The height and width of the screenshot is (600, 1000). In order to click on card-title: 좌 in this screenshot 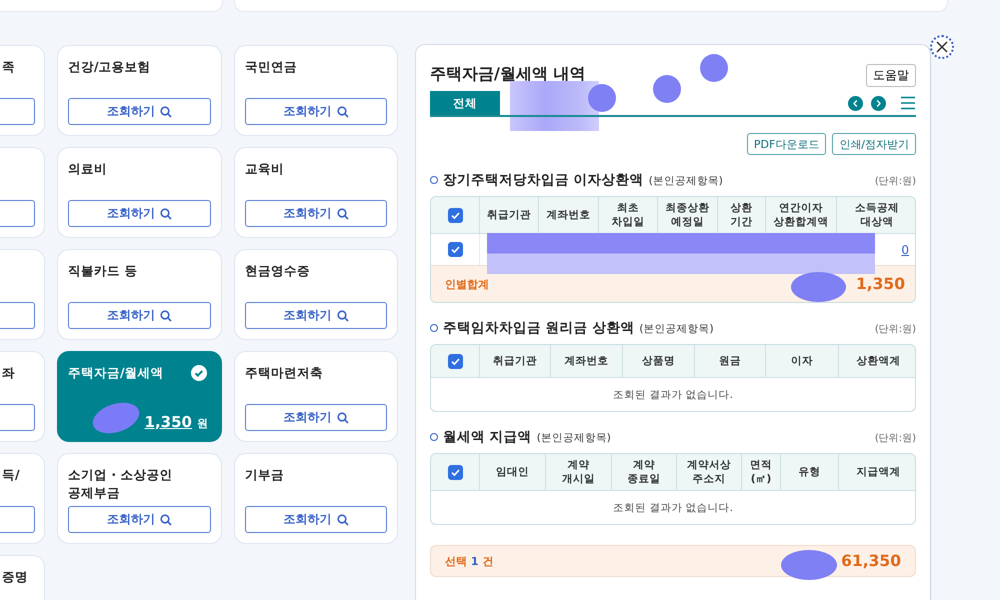, I will do `click(8, 373)`.